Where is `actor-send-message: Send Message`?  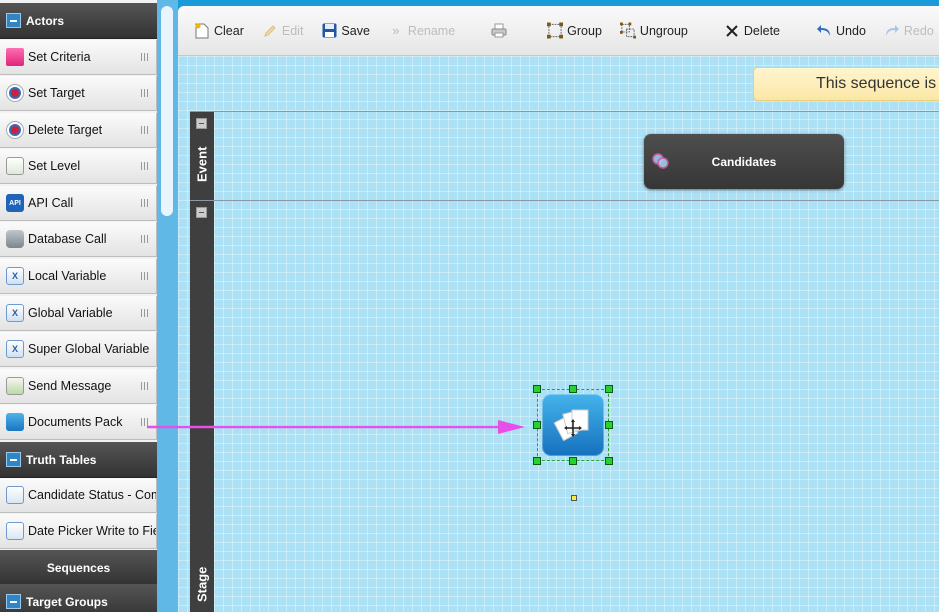
actor-send-message: Send Message is located at coordinates (78, 386).